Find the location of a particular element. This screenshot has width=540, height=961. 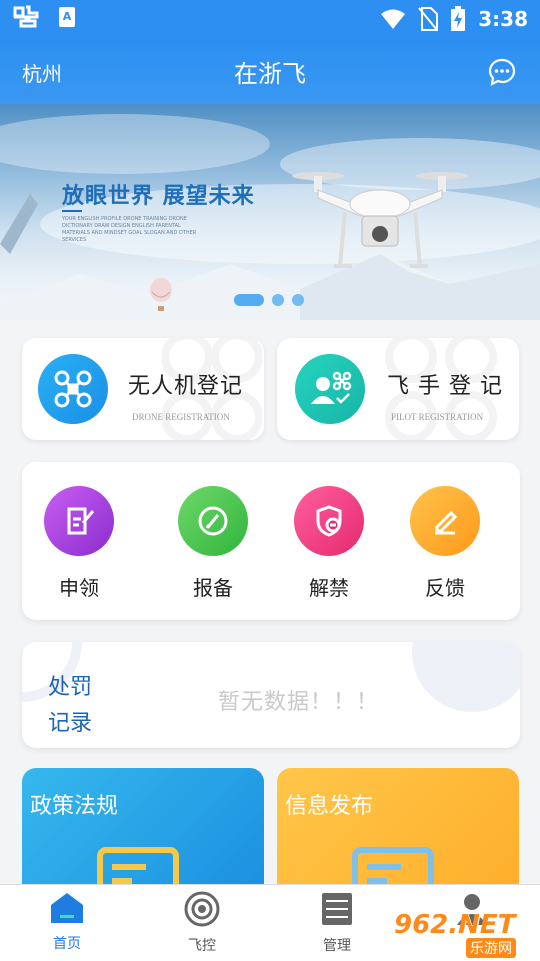

no-sim-icon is located at coordinates (428, 19).